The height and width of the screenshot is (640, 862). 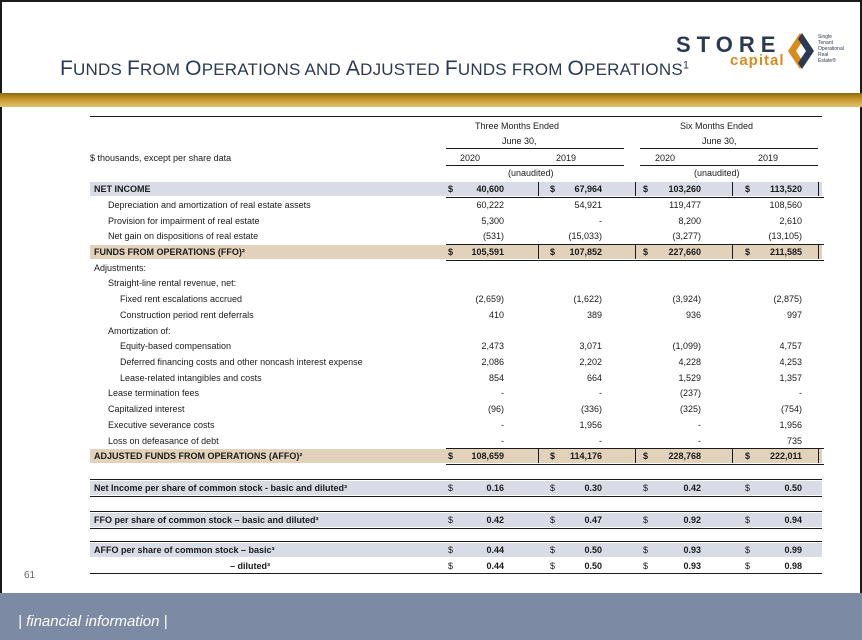 I want to click on cell-value: 227,660, so click(x=684, y=252).